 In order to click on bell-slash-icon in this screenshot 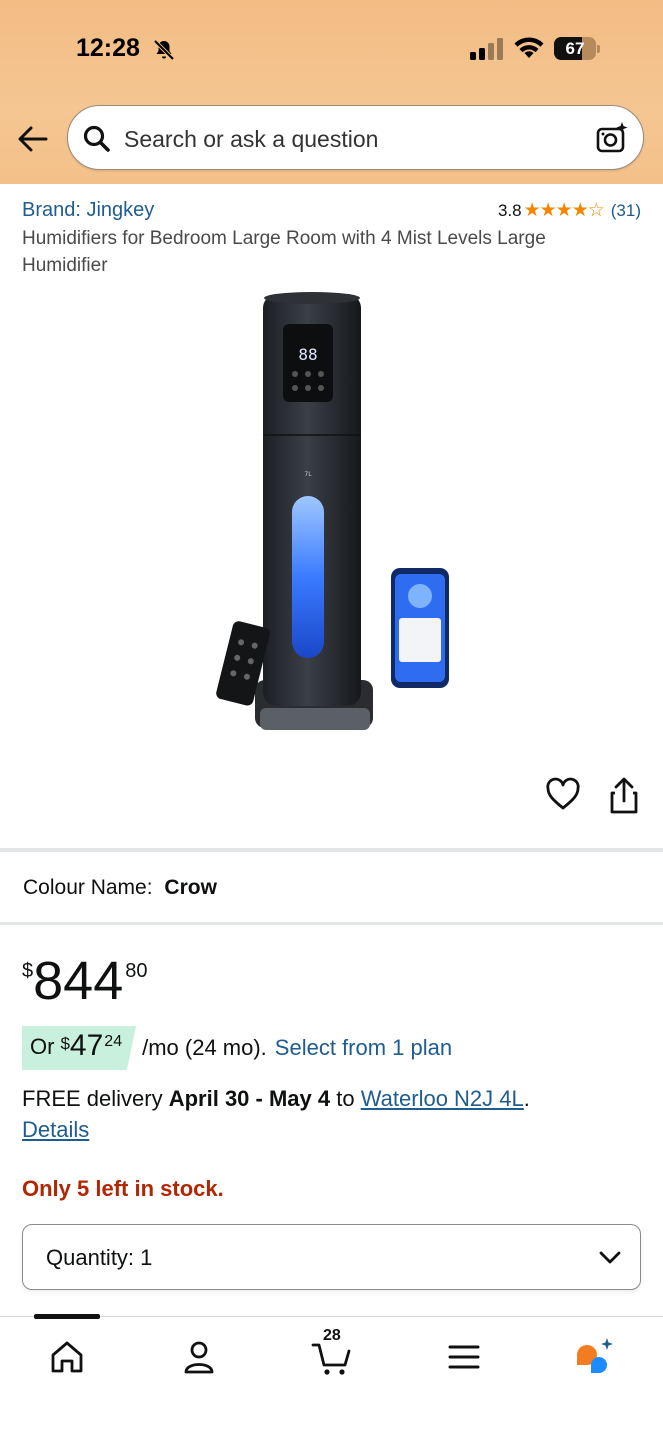, I will do `click(164, 50)`.